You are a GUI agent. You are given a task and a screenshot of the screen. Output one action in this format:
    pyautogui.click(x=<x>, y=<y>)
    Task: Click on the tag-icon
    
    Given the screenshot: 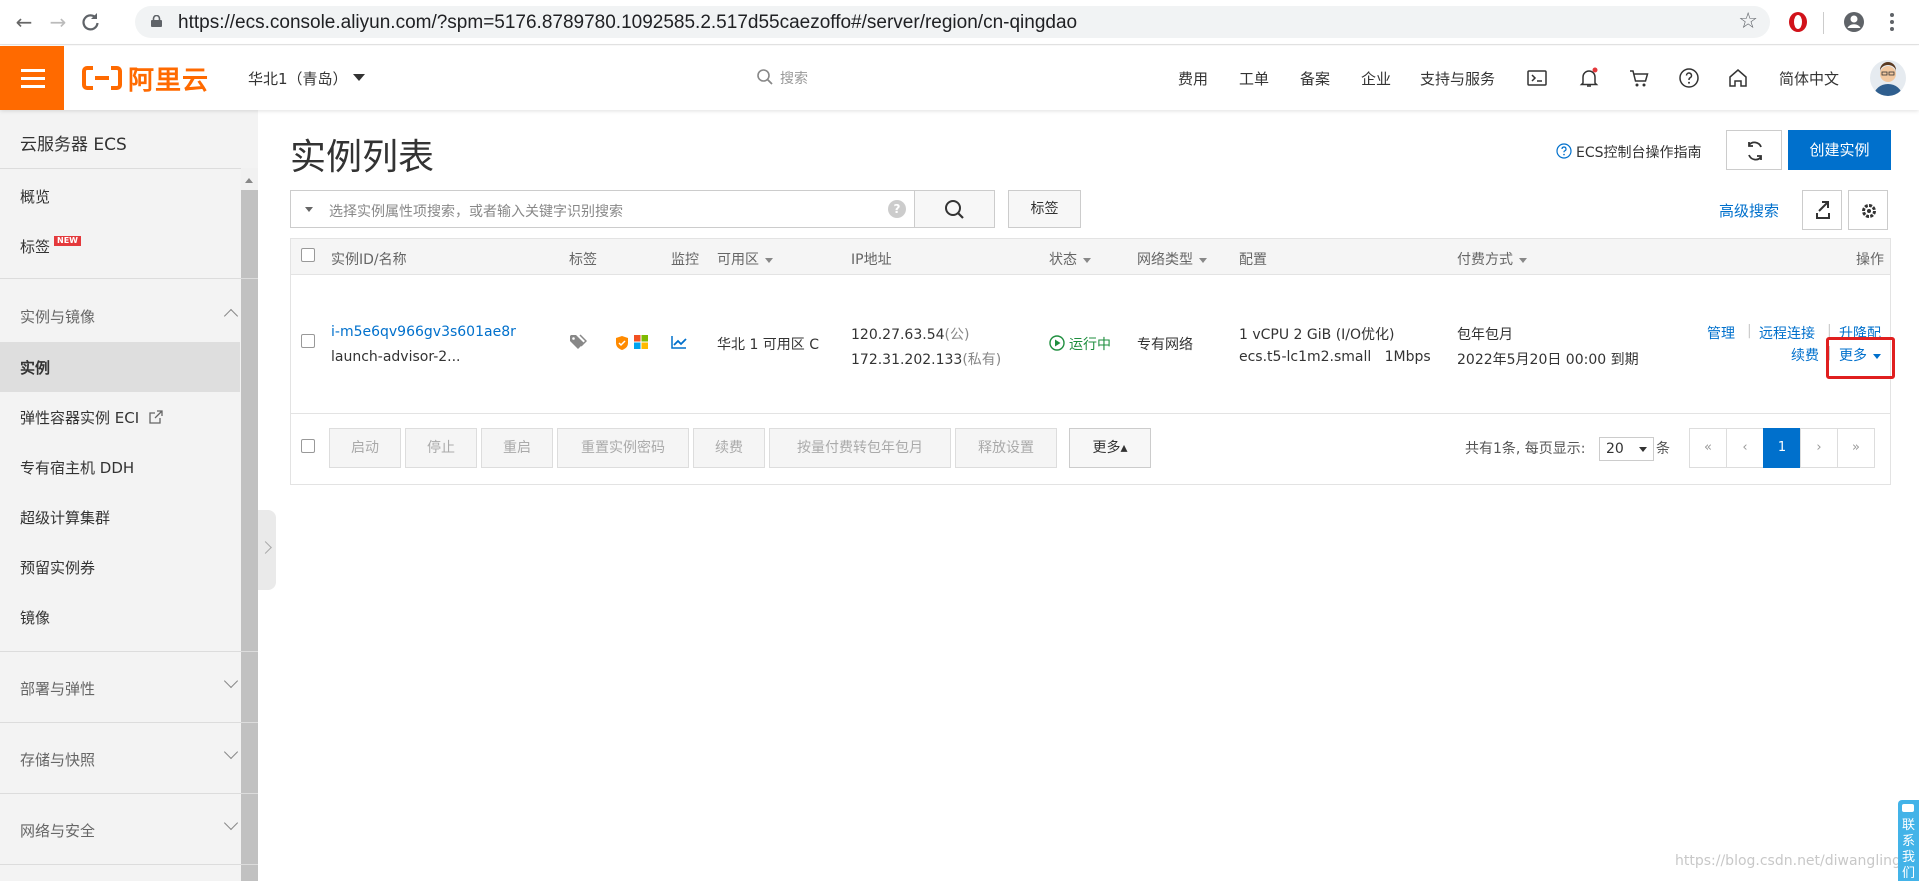 What is the action you would take?
    pyautogui.click(x=578, y=342)
    